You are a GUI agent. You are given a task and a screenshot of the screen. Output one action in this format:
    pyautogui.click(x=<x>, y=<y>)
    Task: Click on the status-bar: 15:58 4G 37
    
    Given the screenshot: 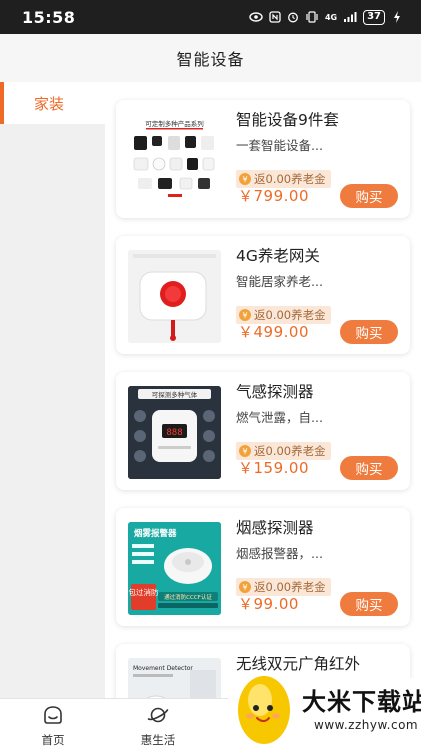 What is the action you would take?
    pyautogui.click(x=210, y=17)
    